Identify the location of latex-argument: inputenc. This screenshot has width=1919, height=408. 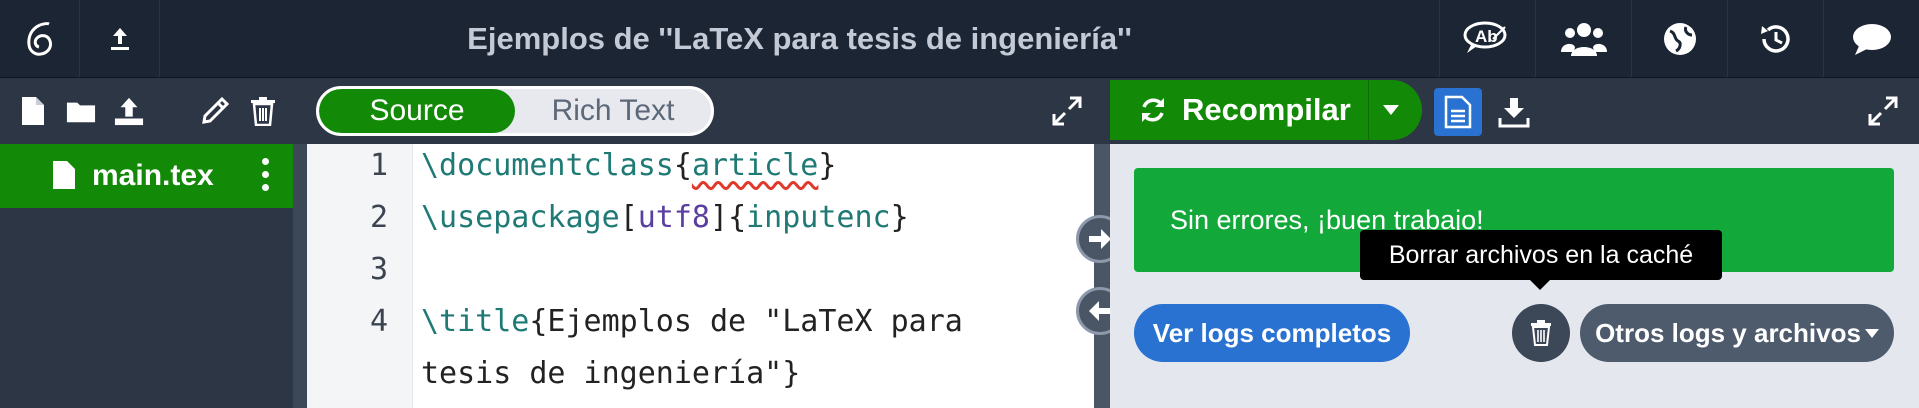
(818, 217).